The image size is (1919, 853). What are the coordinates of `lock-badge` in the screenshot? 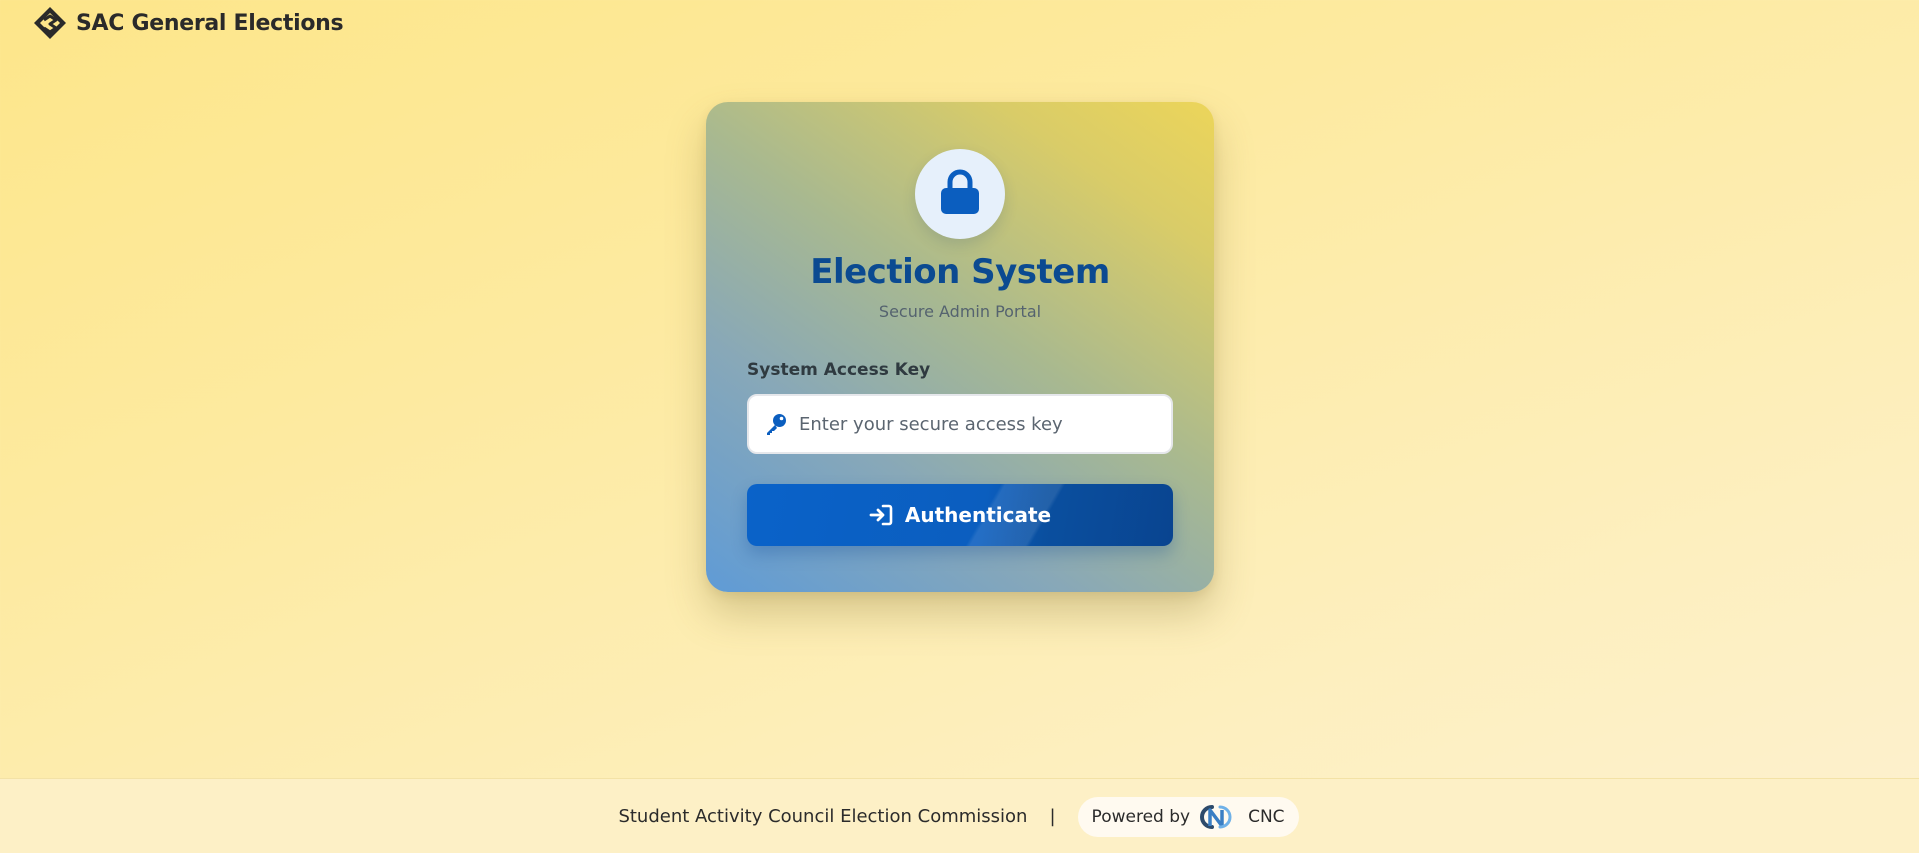 It's located at (960, 194).